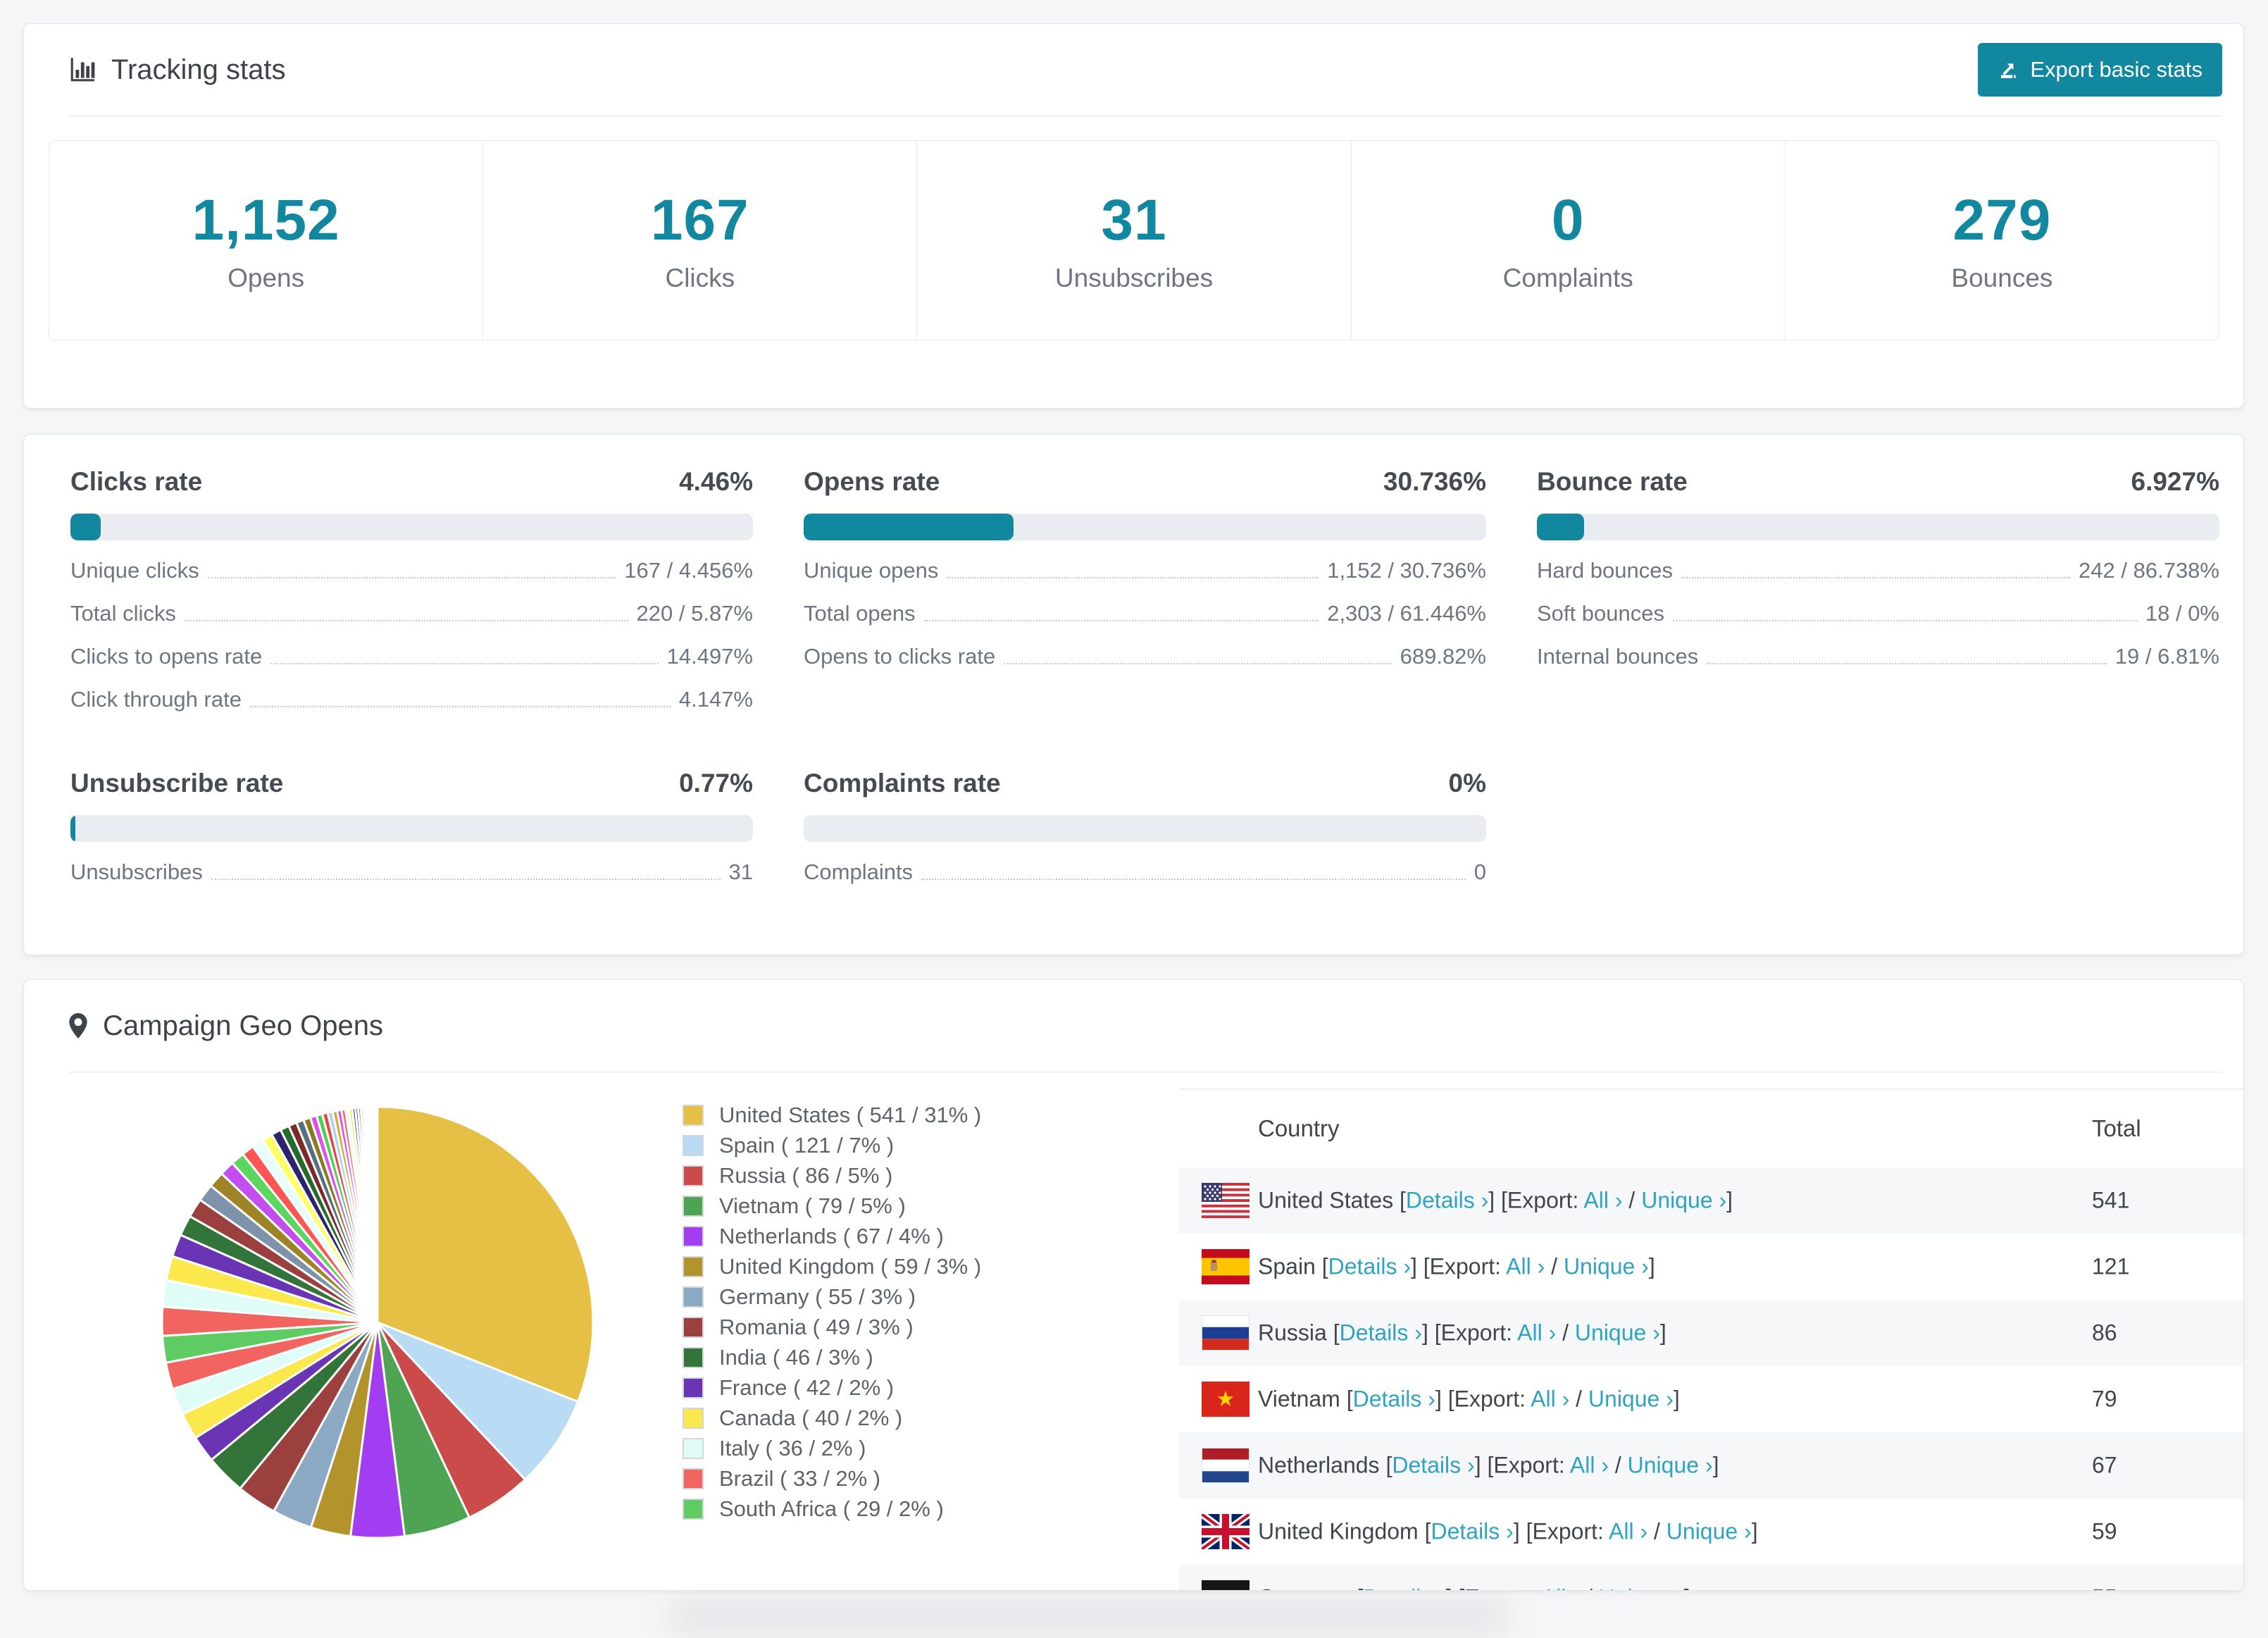 This screenshot has height=1638, width=2268. Describe the element at coordinates (135, 570) in the screenshot. I see `stat-row-label: Unique clicks` at that location.